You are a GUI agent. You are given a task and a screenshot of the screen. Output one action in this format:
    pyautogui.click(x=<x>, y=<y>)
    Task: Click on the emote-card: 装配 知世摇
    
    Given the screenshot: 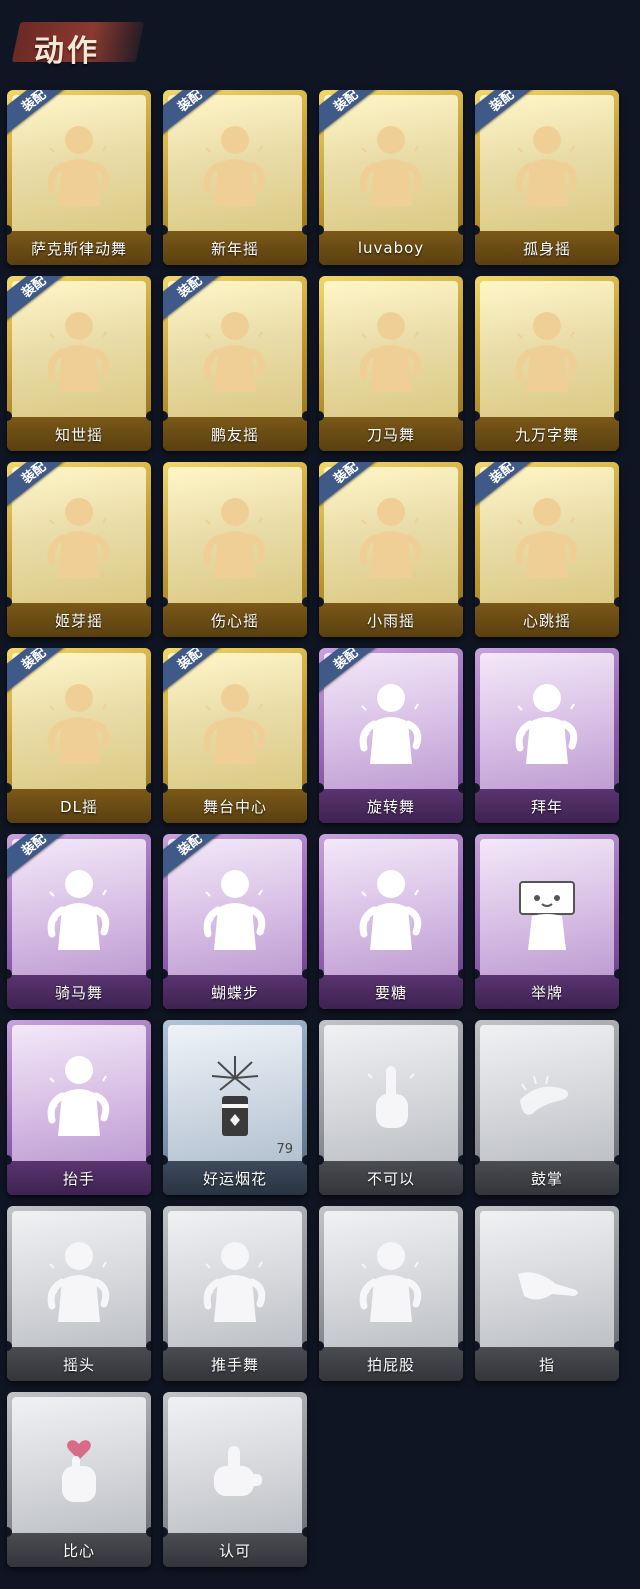 What is the action you would take?
    pyautogui.click(x=79, y=363)
    